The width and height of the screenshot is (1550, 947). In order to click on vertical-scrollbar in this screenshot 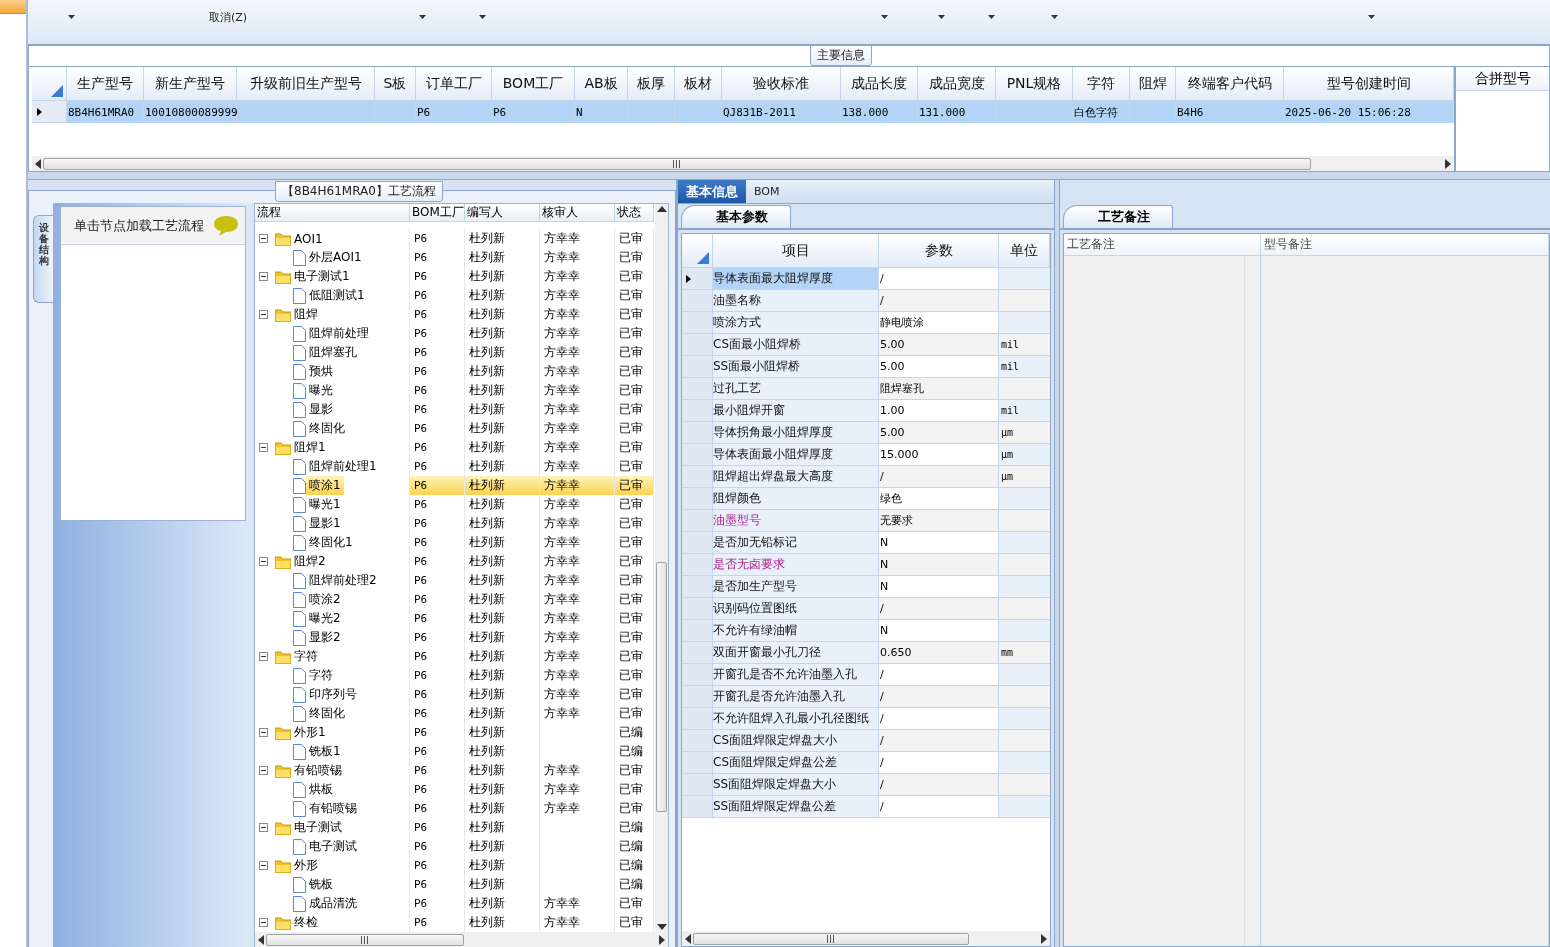, I will do `click(661, 568)`.